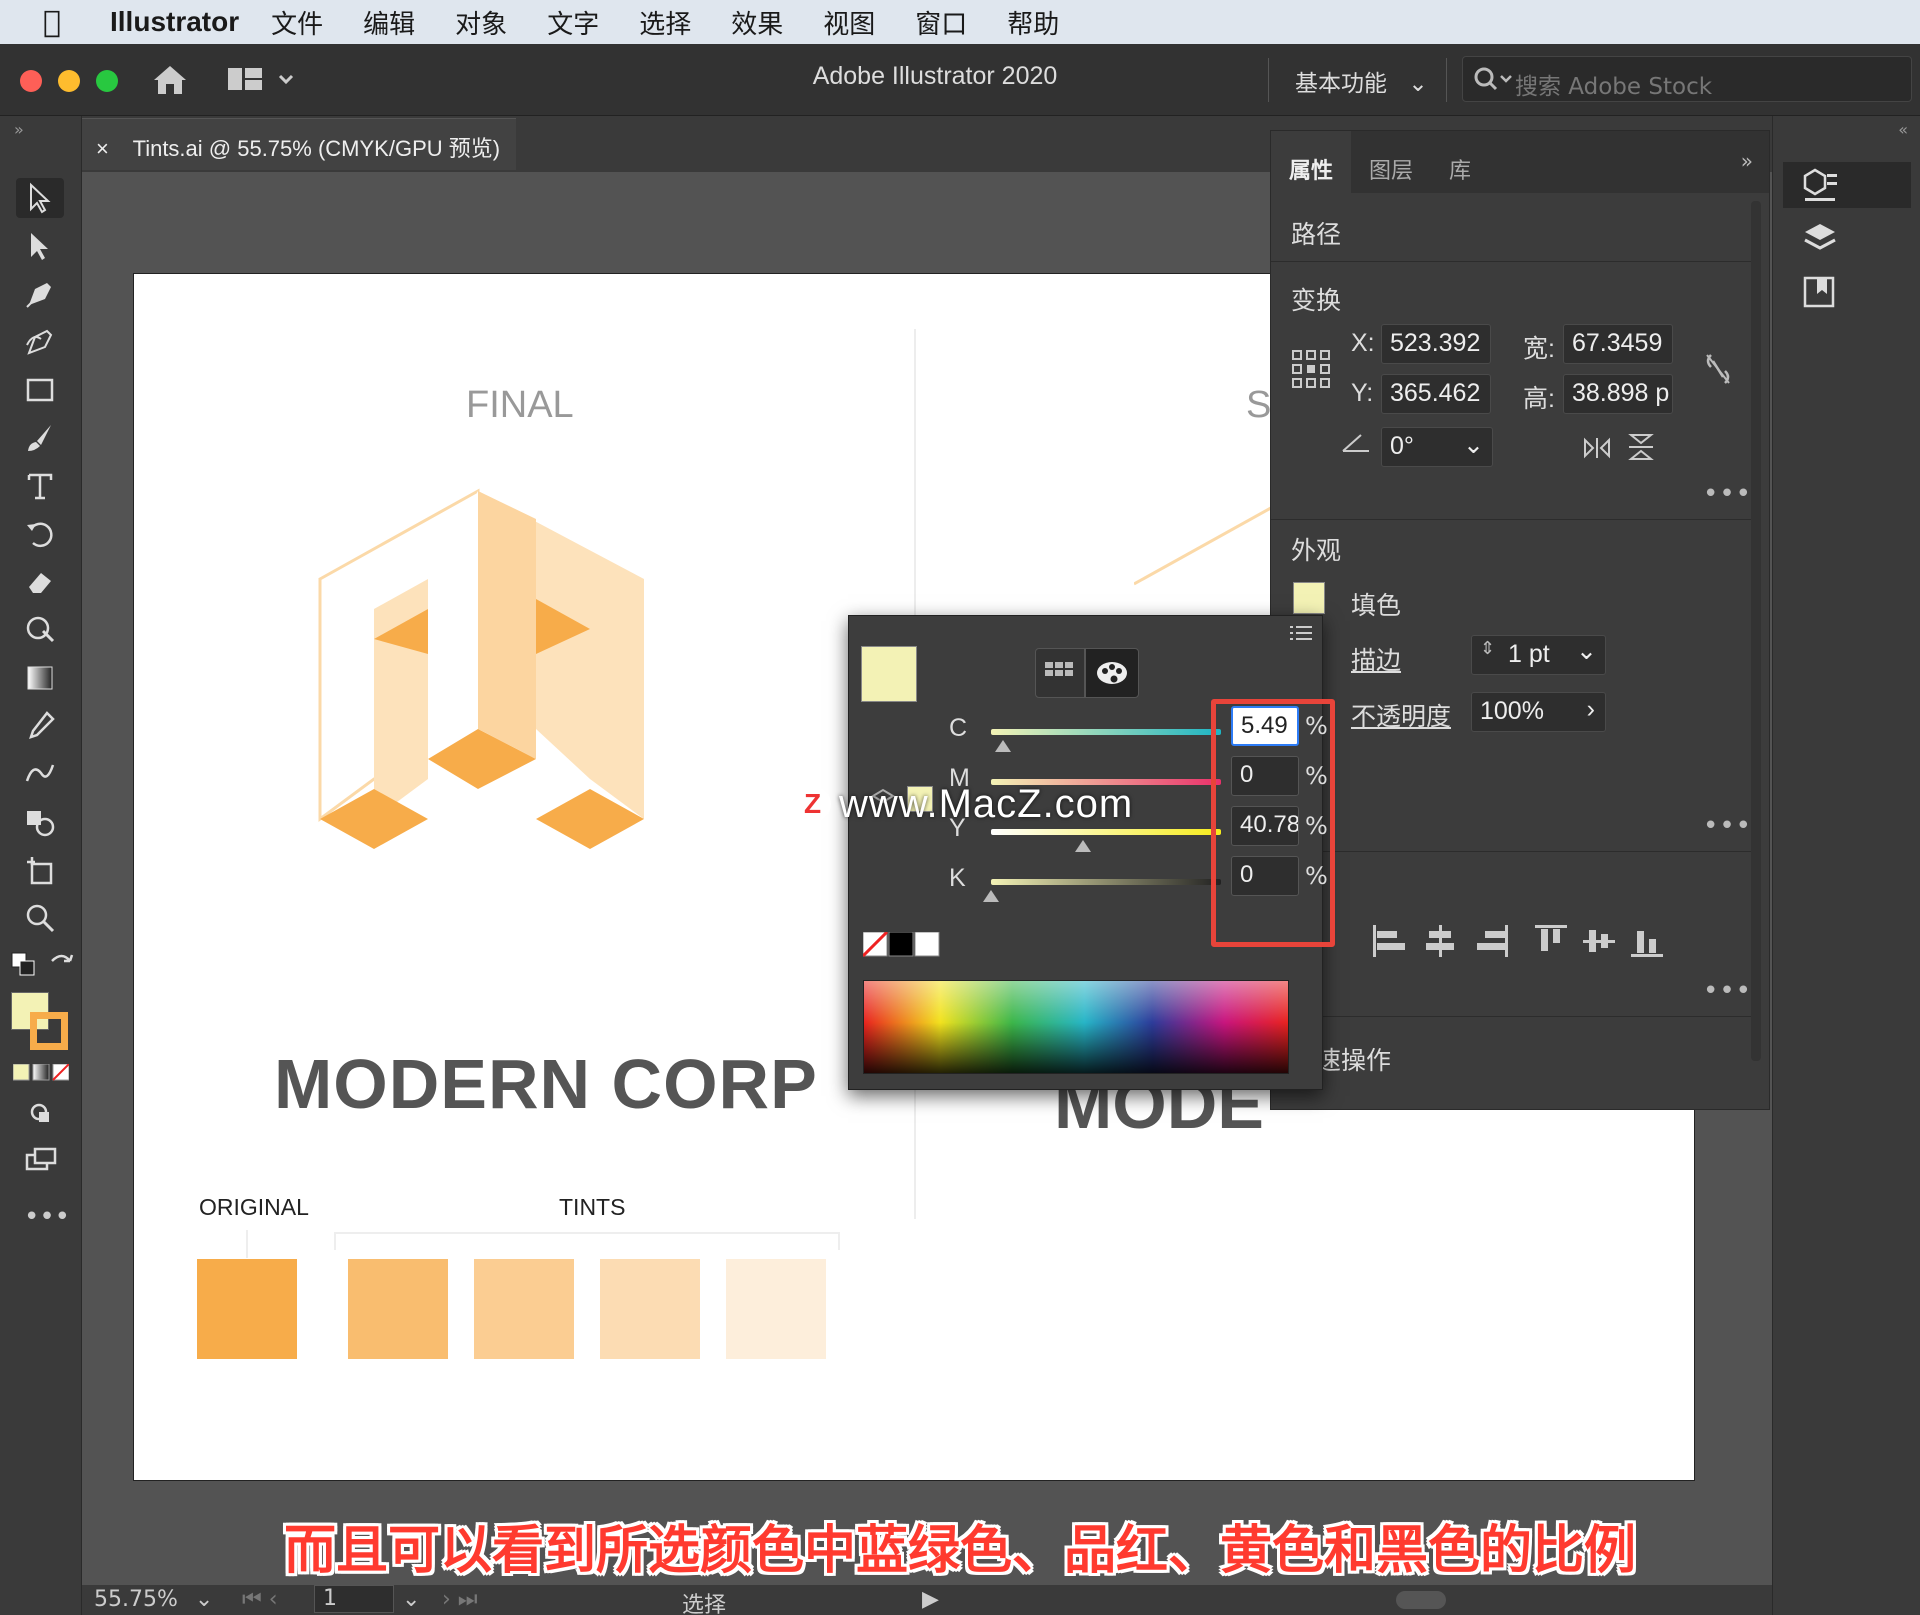 The width and height of the screenshot is (1920, 1615). I want to click on x-field: 523.392, so click(1436, 344).